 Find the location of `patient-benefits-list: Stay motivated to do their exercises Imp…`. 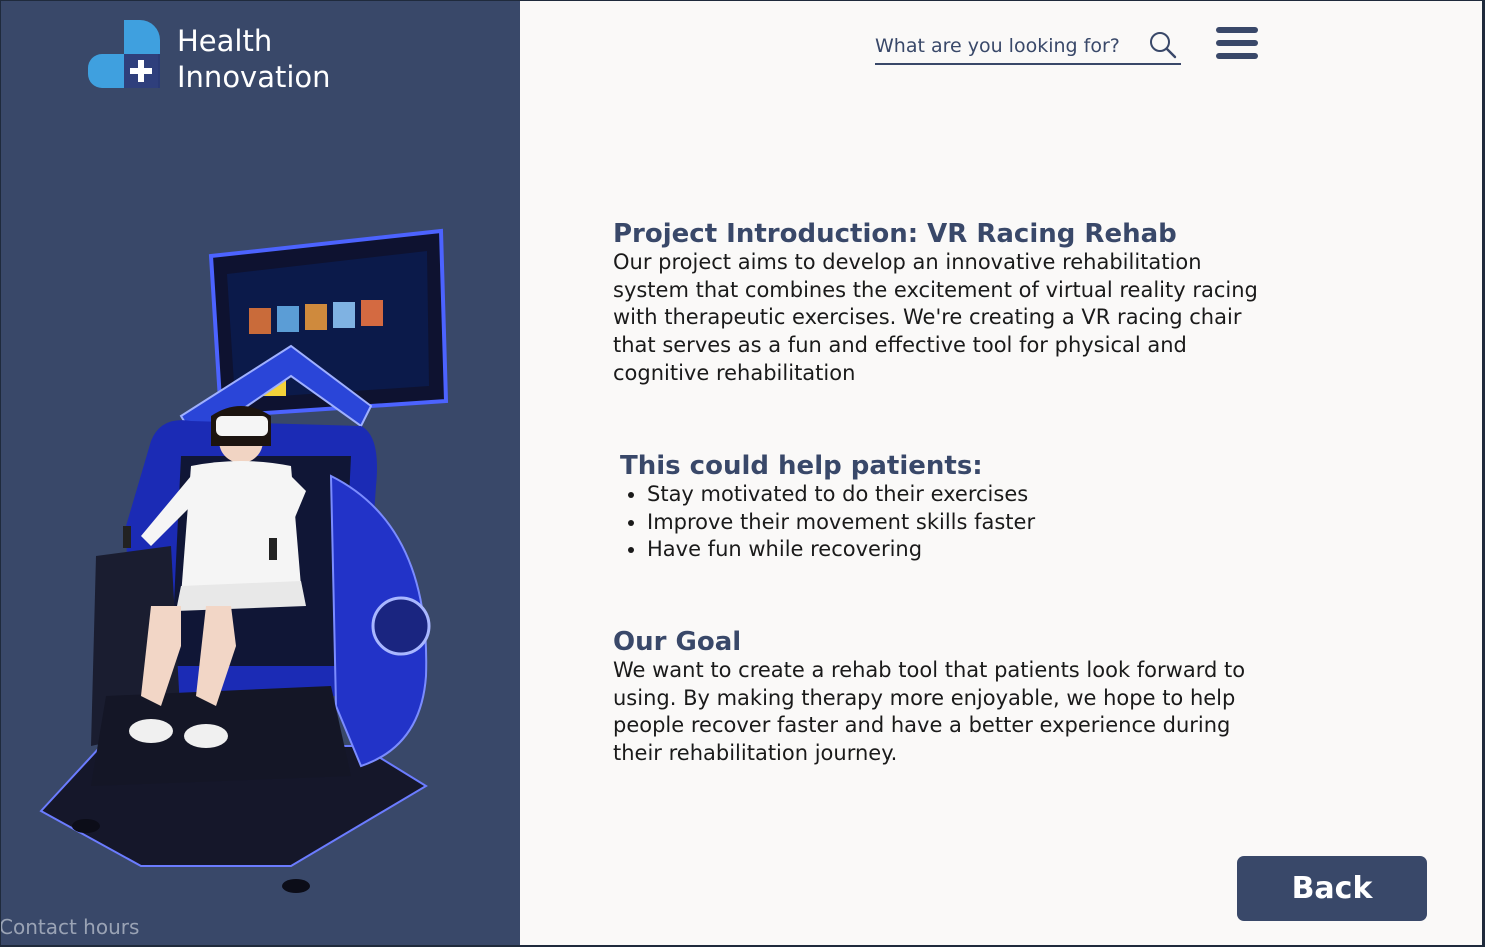

patient-benefits-list: Stay motivated to do their exercises Imp… is located at coordinates (955, 522).